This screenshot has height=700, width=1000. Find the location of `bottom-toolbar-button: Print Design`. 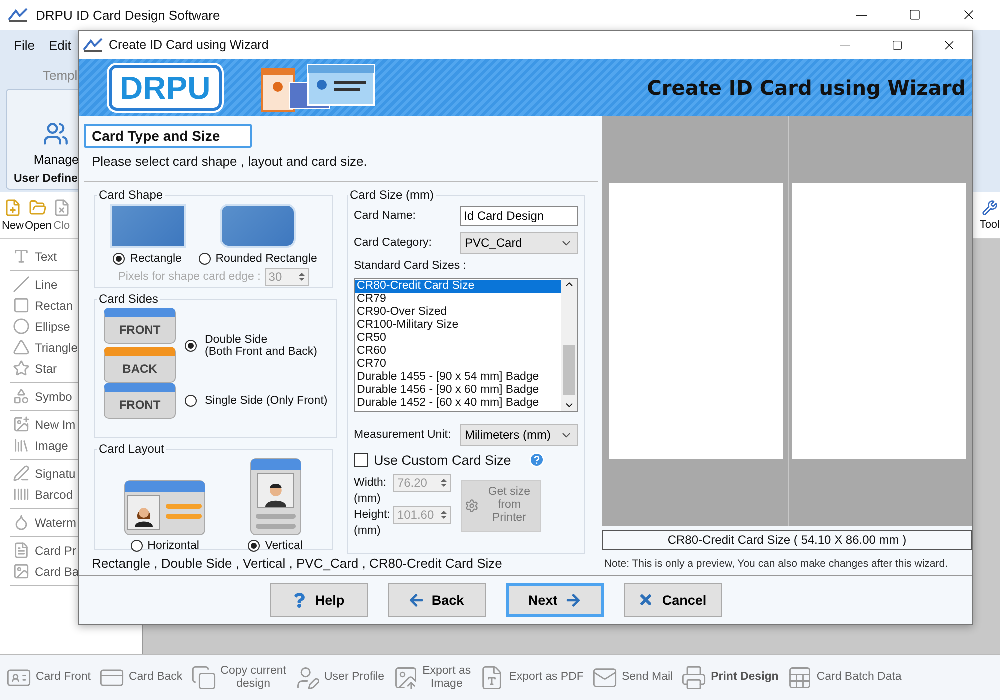

bottom-toolbar-button: Print Design is located at coordinates (730, 677).